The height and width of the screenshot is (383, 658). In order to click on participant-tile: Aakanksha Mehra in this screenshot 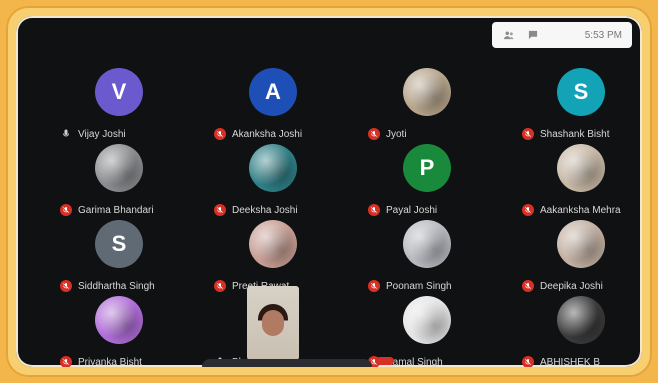, I will do `click(573, 176)`.